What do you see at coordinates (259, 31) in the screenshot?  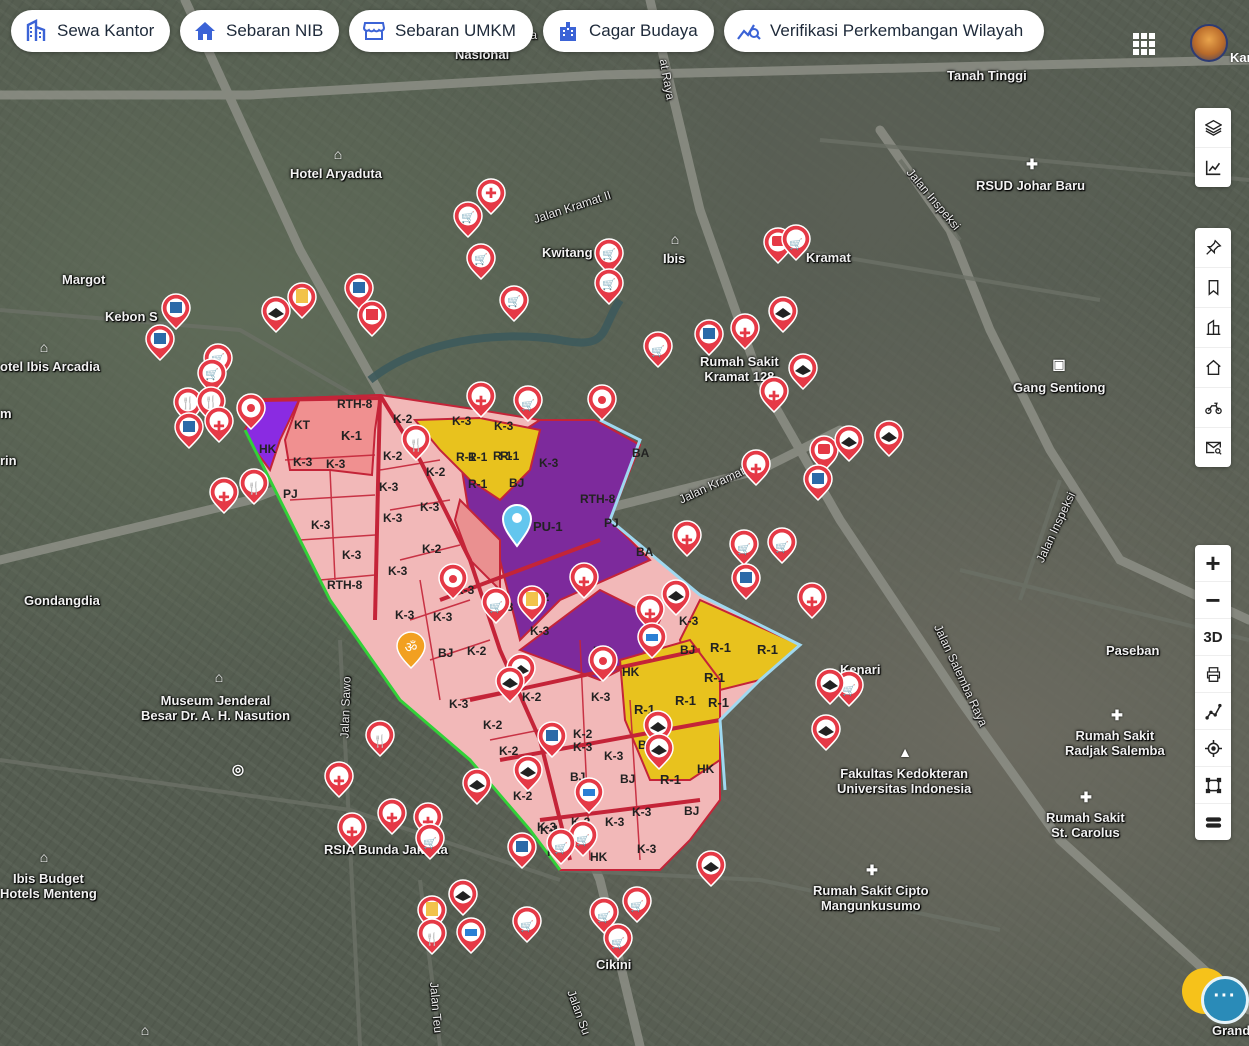 I see `chip-sebaran-nib: Sebaran NIB` at bounding box center [259, 31].